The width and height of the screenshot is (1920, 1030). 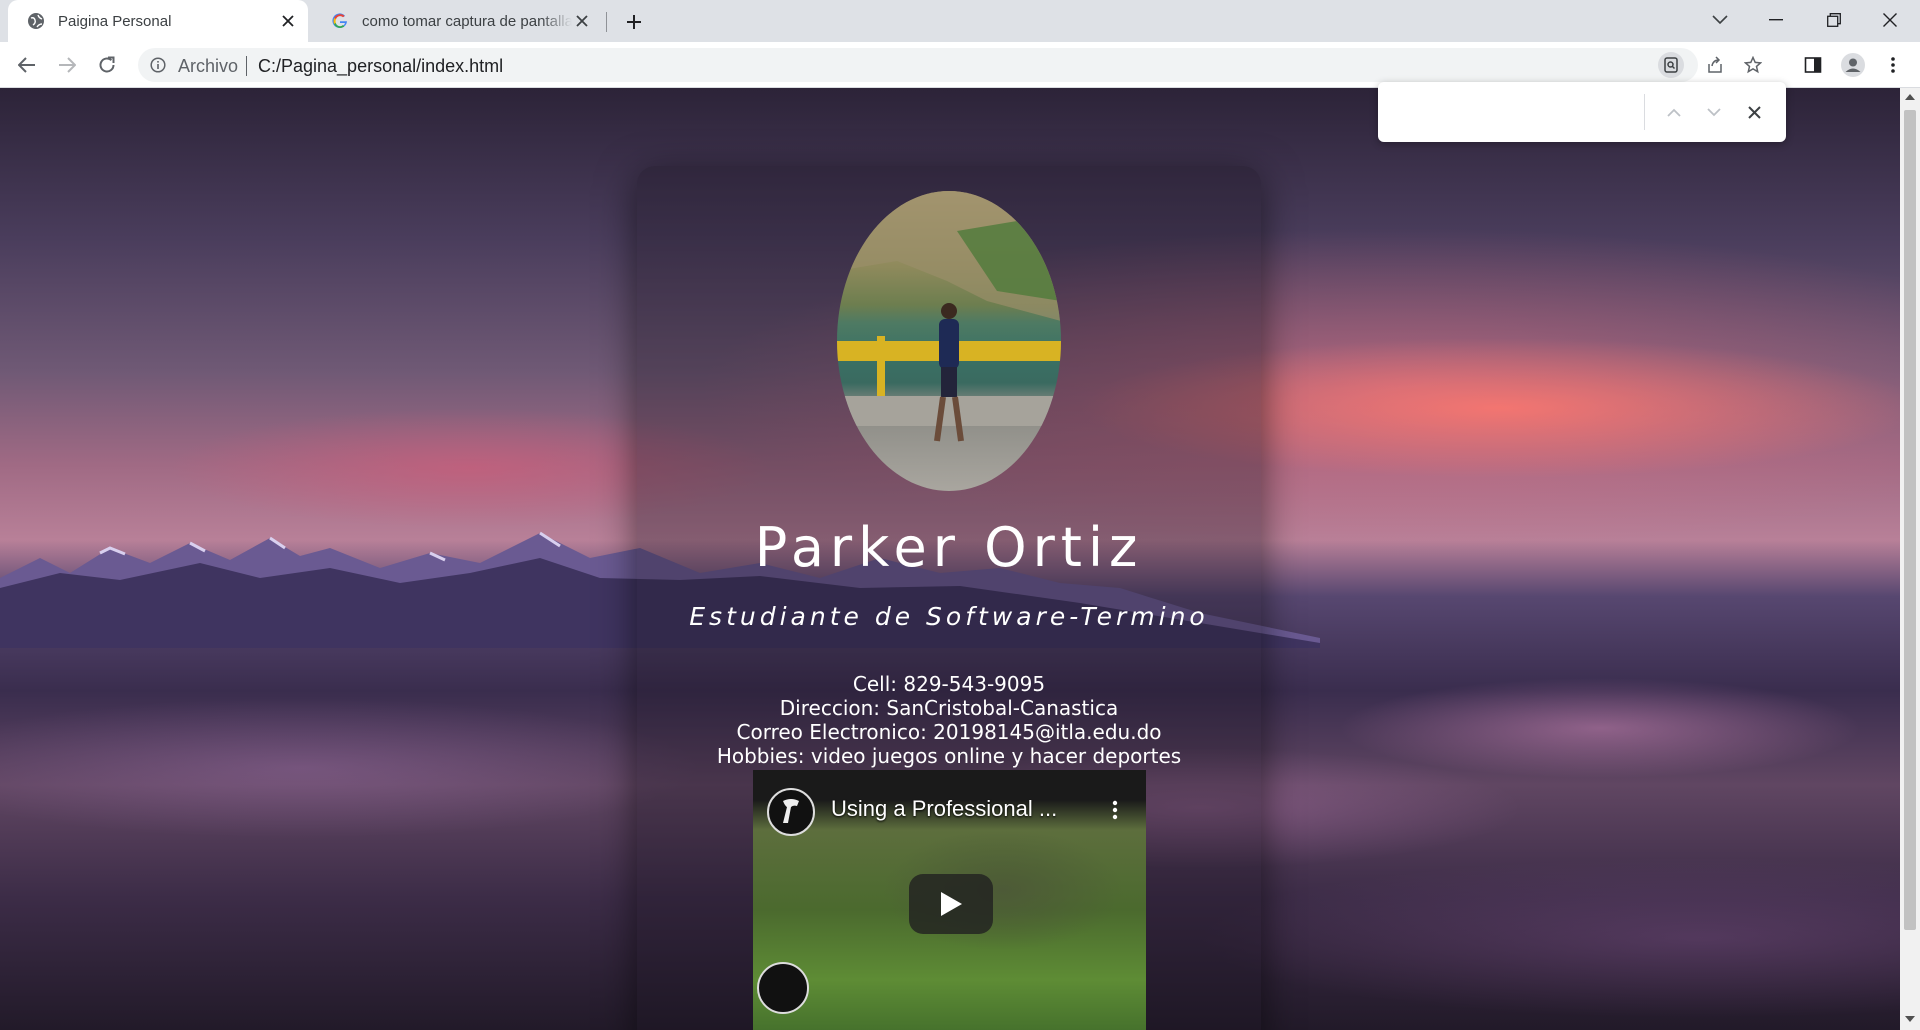 What do you see at coordinates (1893, 65) in the screenshot?
I see `menu-kebab-icon` at bounding box center [1893, 65].